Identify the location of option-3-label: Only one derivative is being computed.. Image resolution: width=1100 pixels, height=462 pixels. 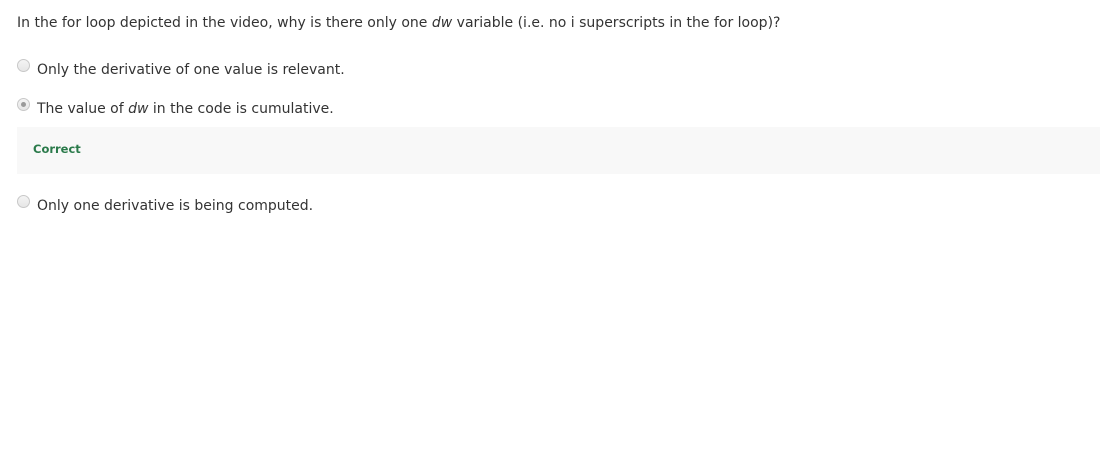
(175, 206).